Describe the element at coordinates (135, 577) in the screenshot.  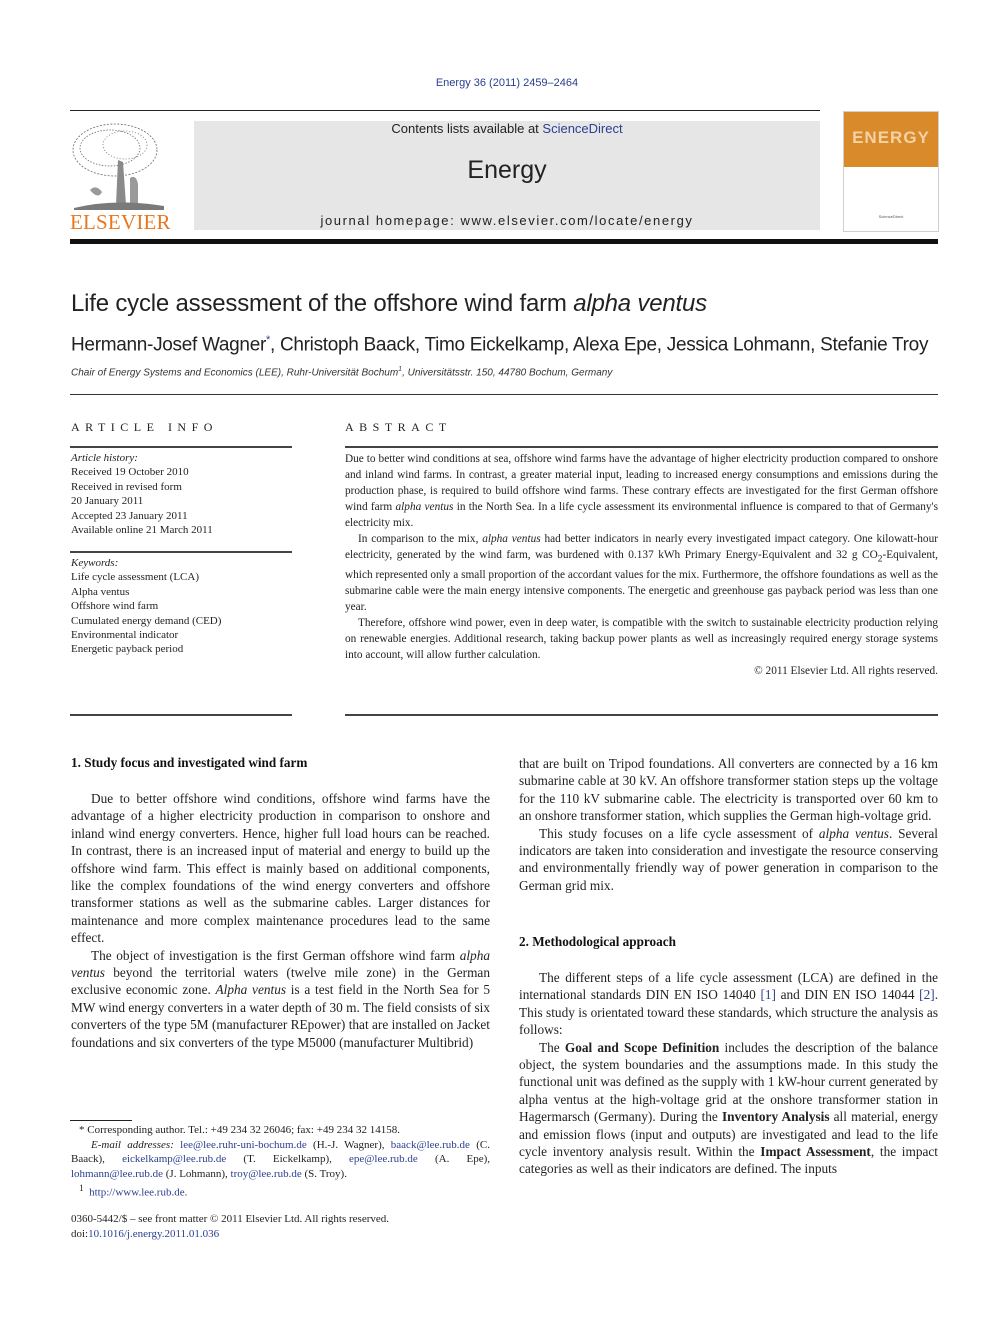
I see `keyword: Life cycle assessment (LCA)` at that location.